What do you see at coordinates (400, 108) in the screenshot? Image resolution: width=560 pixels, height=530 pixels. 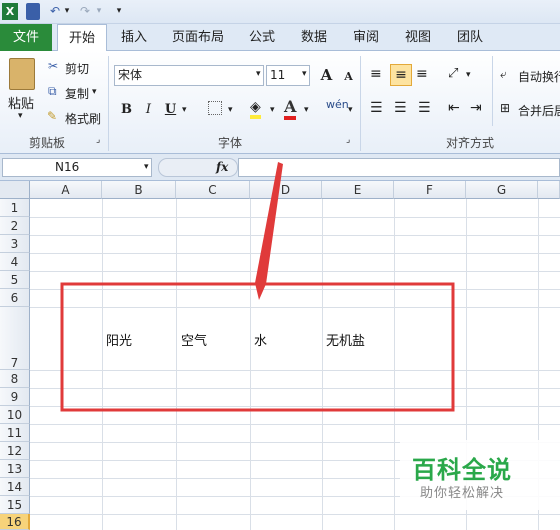 I see `align-center-icon: ☰` at bounding box center [400, 108].